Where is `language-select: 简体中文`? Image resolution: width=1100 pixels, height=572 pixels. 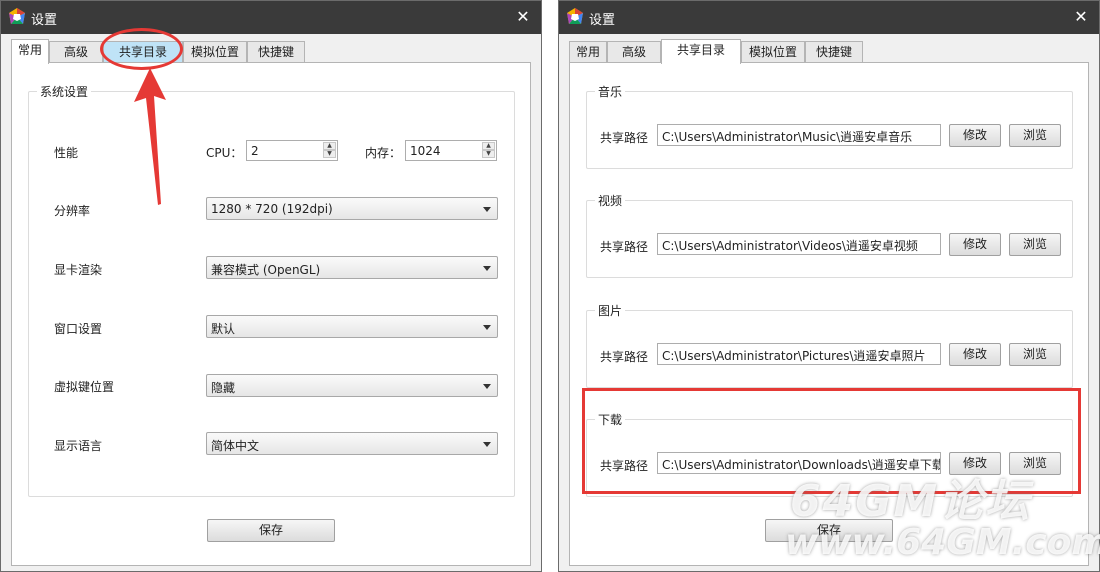
language-select: 简体中文 is located at coordinates (352, 443).